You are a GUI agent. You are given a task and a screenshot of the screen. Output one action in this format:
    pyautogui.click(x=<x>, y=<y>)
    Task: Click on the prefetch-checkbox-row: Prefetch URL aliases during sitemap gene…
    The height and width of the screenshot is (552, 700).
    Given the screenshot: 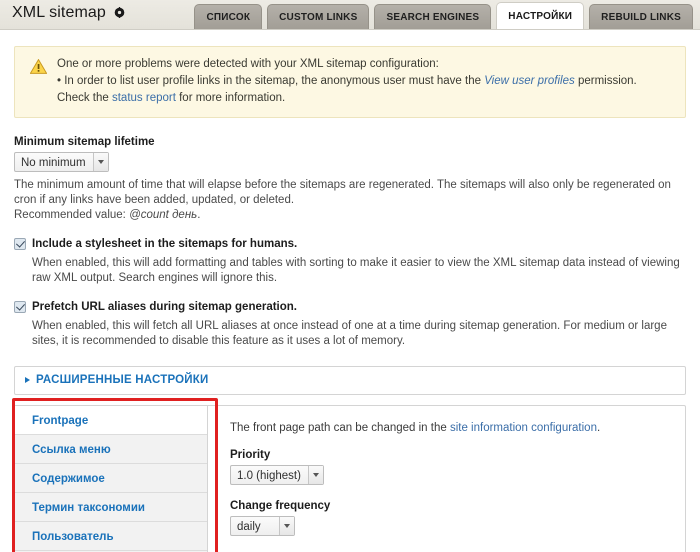 What is the action you would take?
    pyautogui.click(x=350, y=307)
    